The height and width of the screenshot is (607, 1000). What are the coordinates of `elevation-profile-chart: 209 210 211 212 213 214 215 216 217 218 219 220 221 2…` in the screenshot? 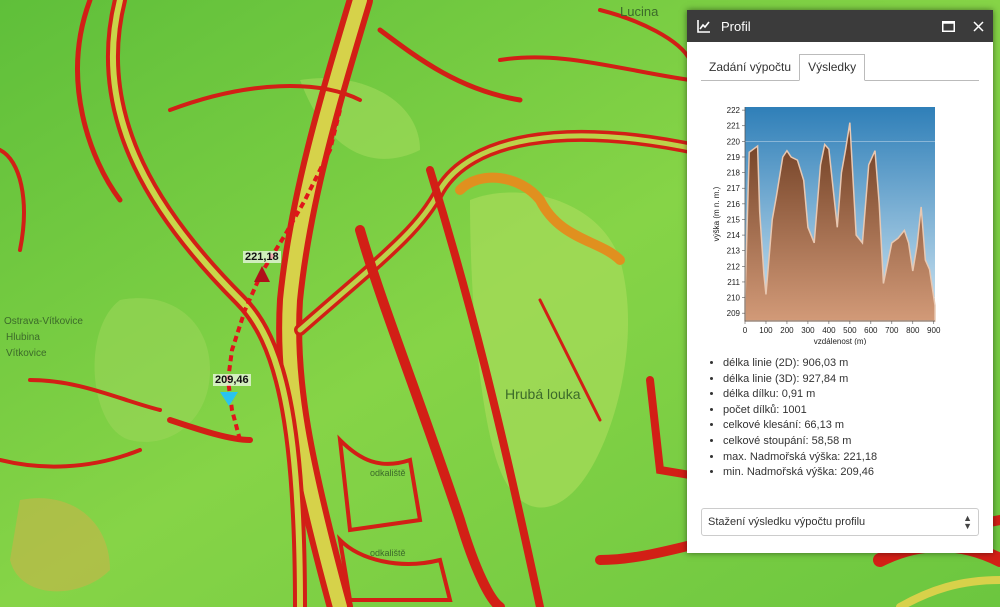 It's located at (826, 225).